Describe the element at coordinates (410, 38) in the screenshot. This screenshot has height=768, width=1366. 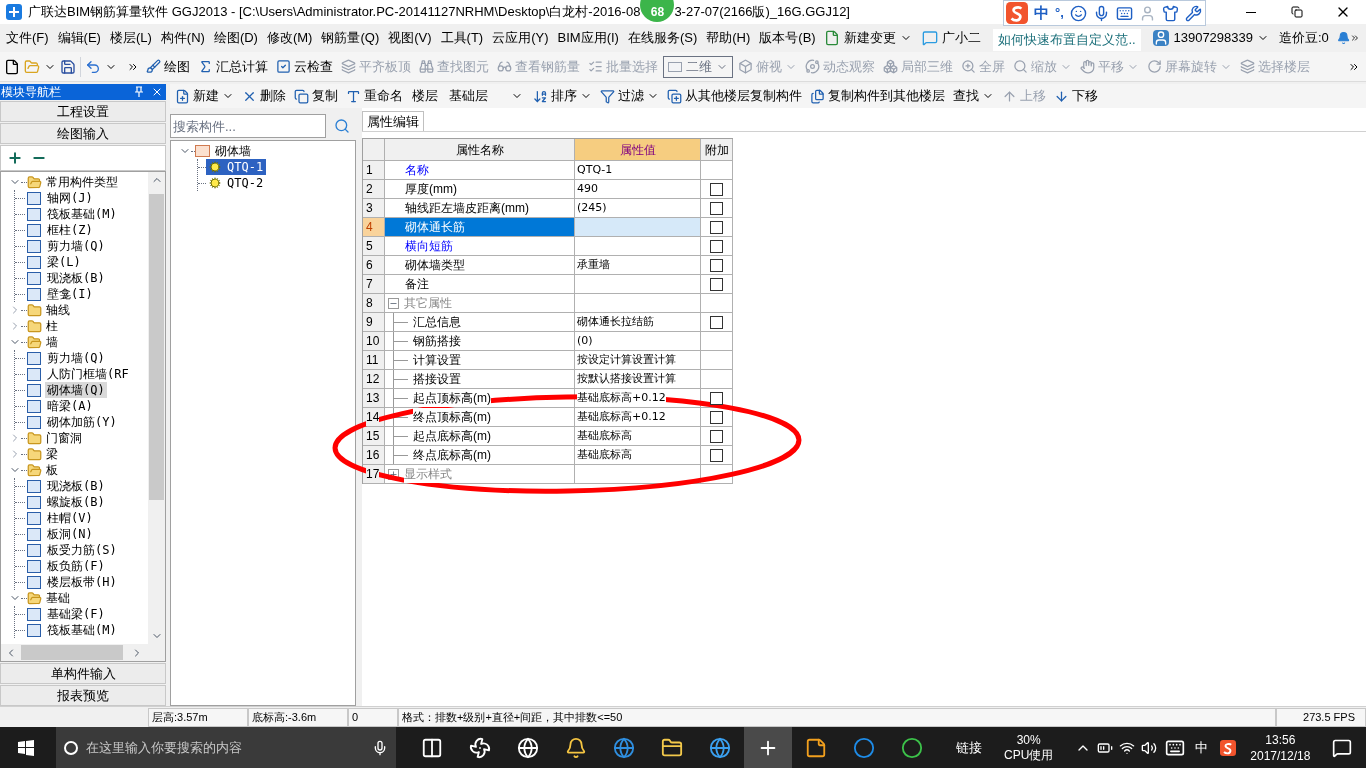
I see `menu-item: 视图(V)` at that location.